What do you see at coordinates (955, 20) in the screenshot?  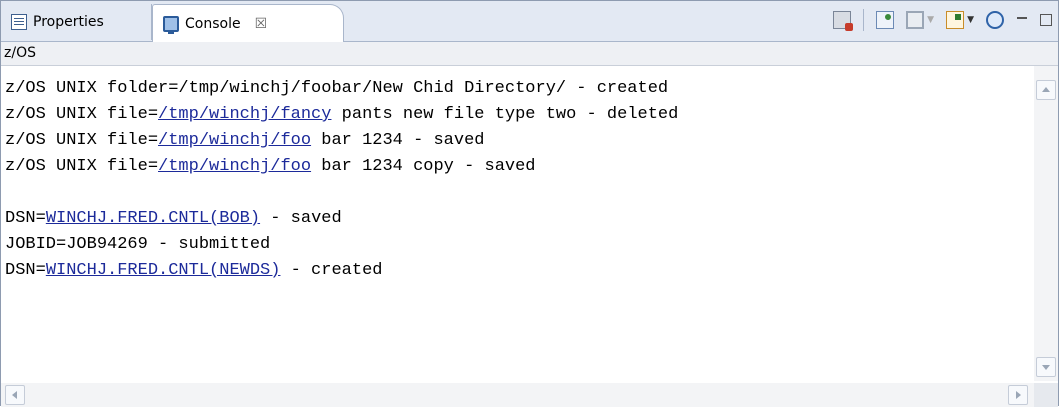 I see `open-console-icon` at bounding box center [955, 20].